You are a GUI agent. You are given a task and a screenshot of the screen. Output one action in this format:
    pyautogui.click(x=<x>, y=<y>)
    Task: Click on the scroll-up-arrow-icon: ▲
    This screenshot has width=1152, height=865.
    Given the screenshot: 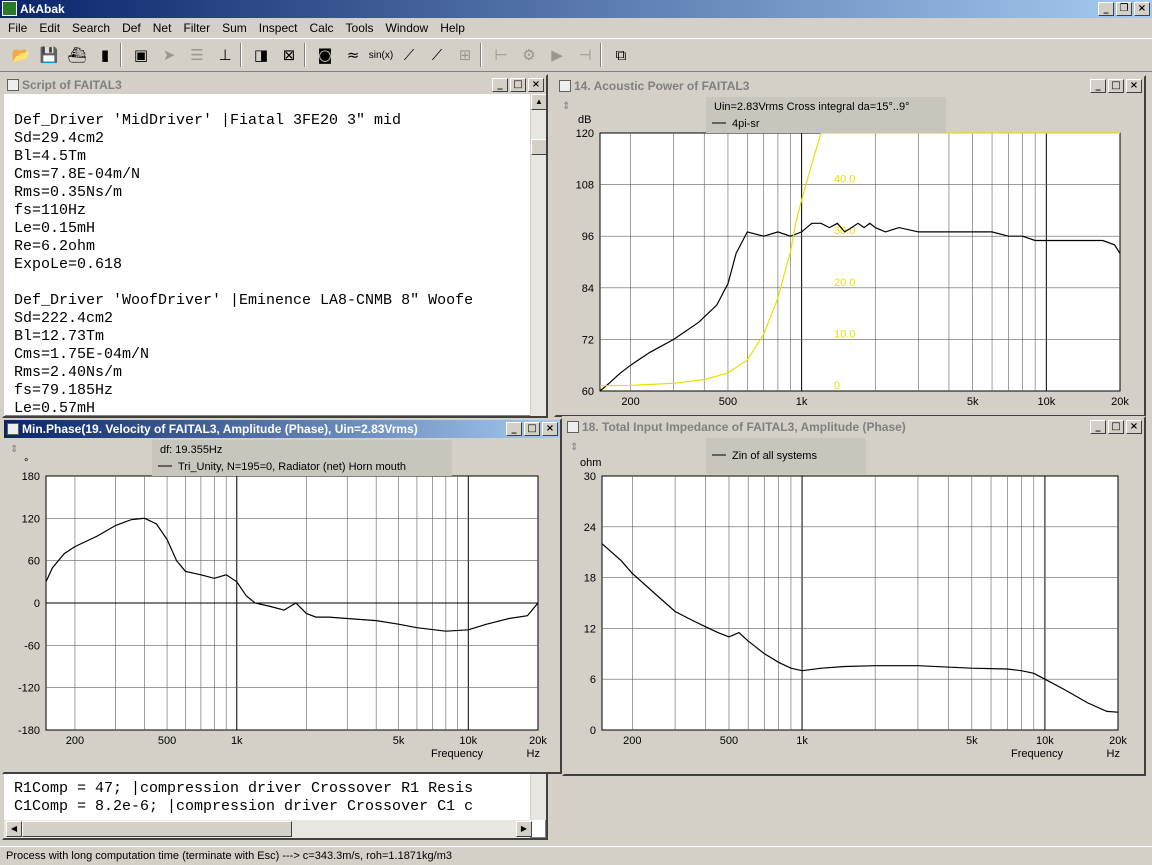 What is the action you would take?
    pyautogui.click(x=538, y=102)
    